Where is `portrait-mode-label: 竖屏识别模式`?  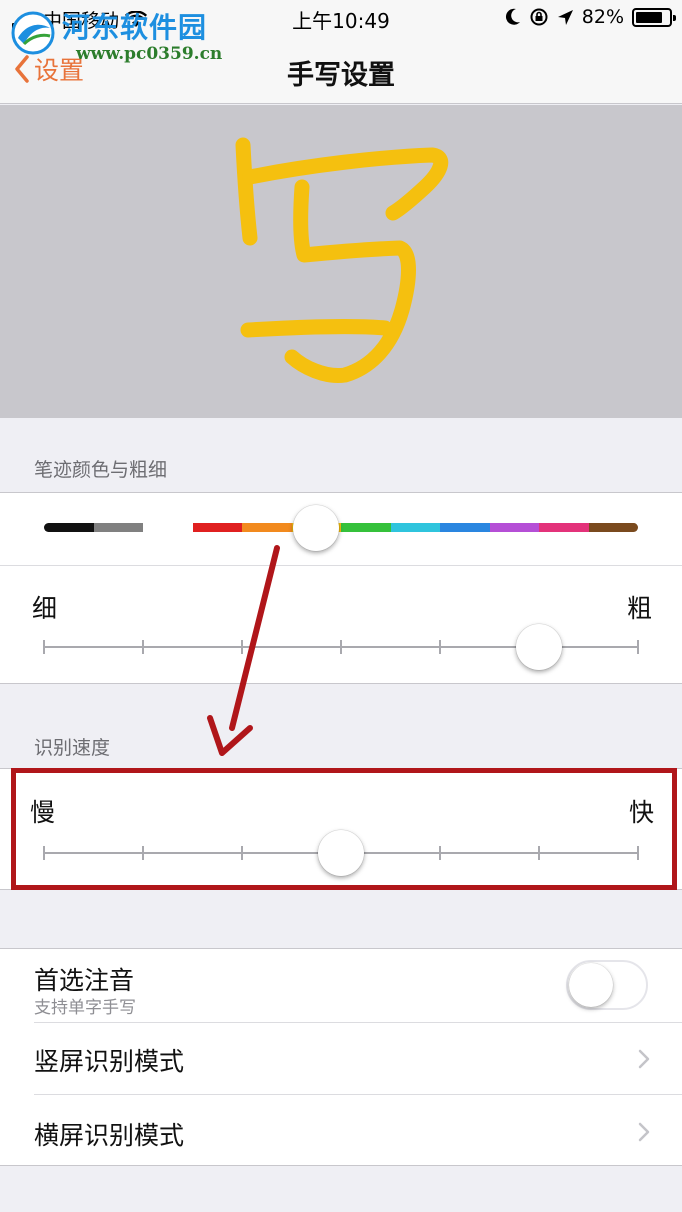 portrait-mode-label: 竖屏识别模式 is located at coordinates (109, 1061).